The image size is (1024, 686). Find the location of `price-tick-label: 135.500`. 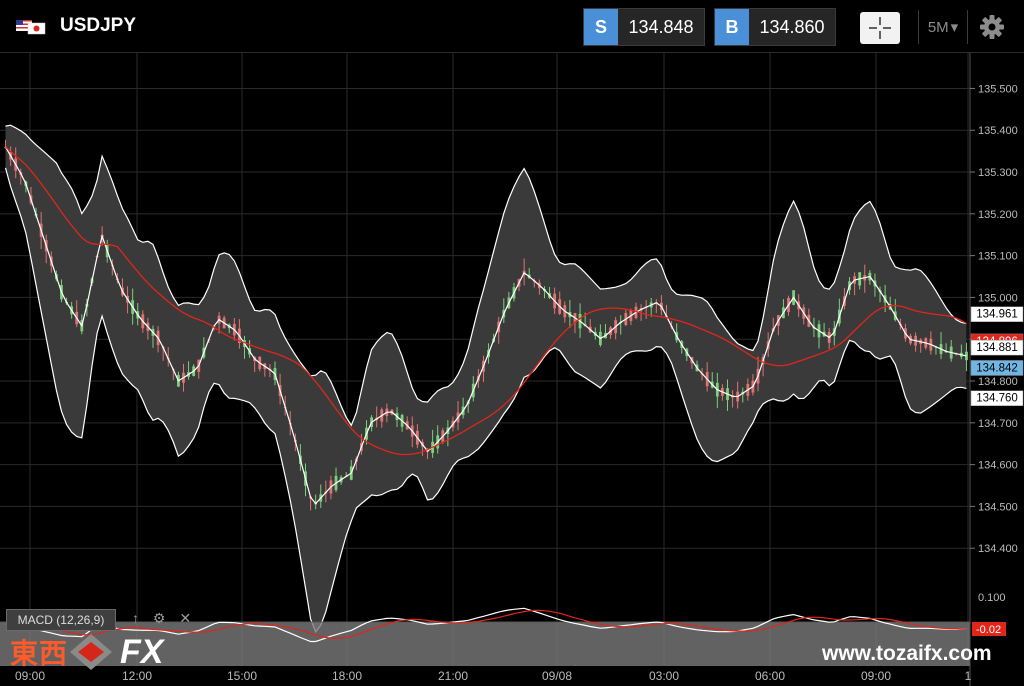

price-tick-label: 135.500 is located at coordinates (998, 89).